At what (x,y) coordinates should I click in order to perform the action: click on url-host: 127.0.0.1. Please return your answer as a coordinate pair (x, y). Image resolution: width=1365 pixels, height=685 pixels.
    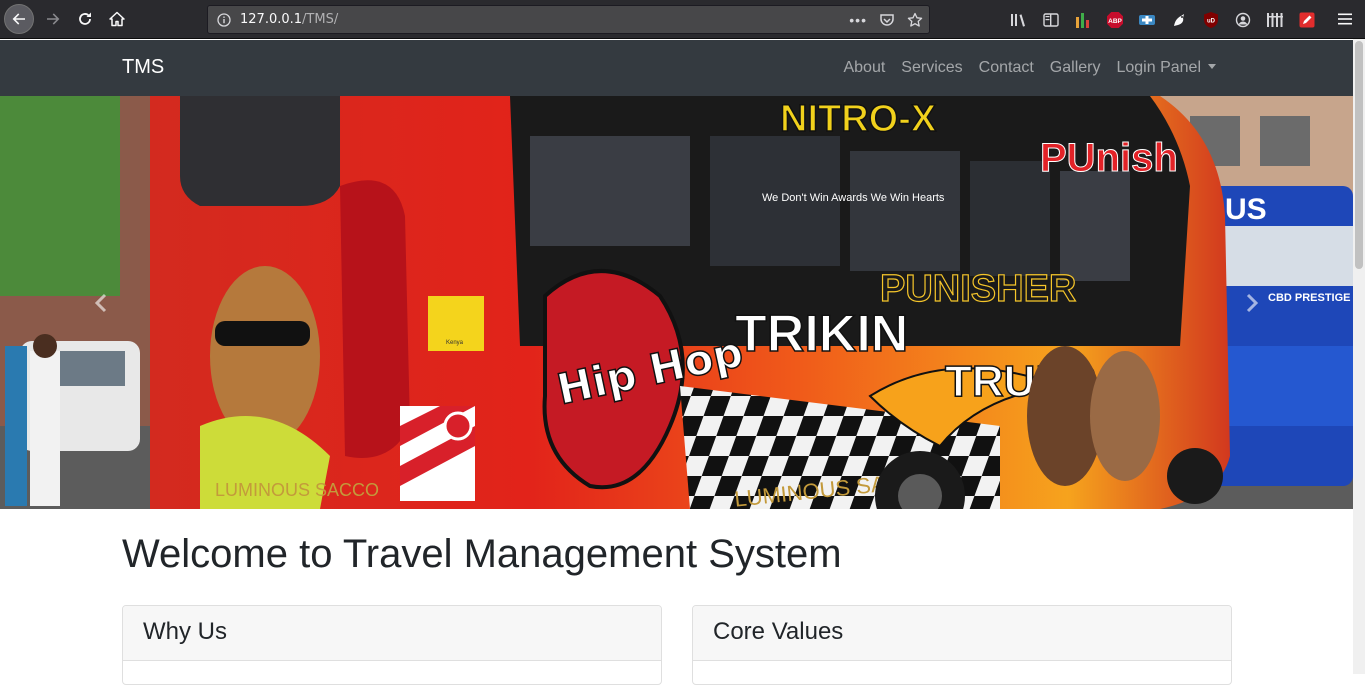
    Looking at the image, I should click on (271, 19).